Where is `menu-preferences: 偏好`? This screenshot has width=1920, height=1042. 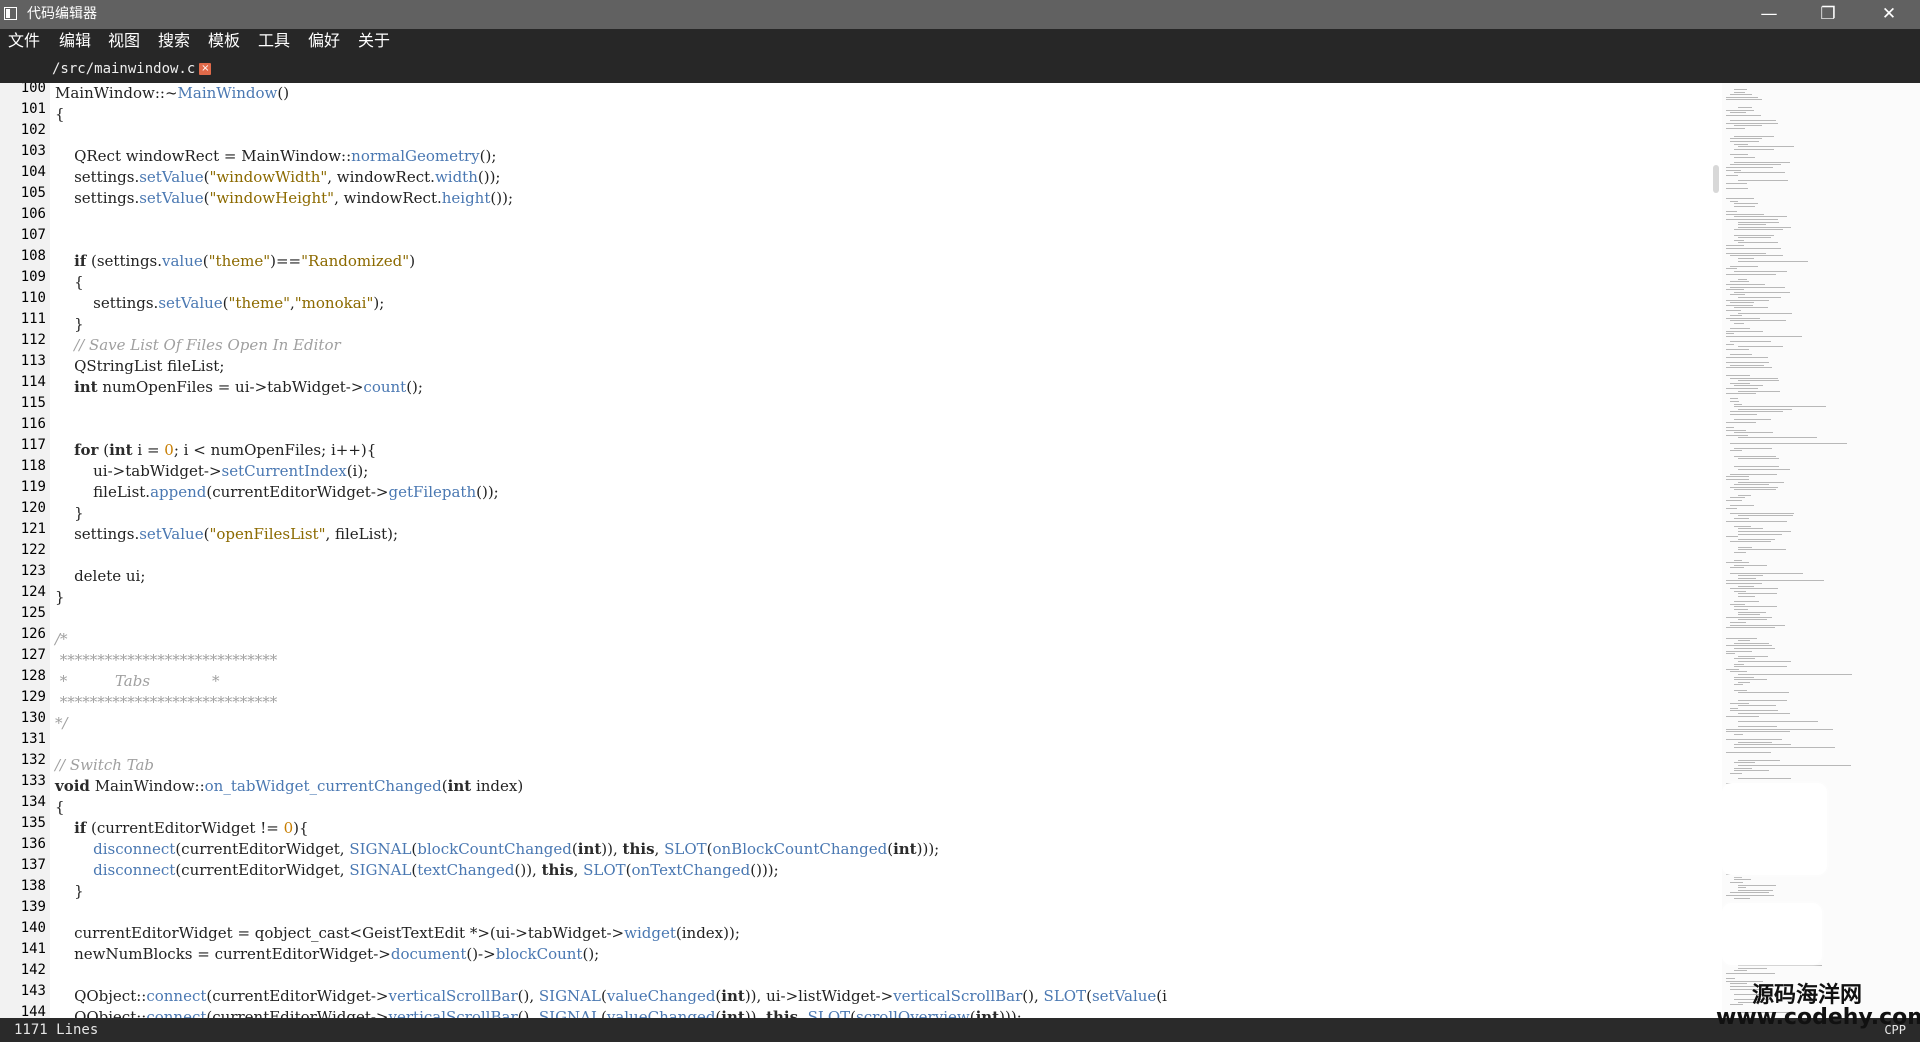
menu-preferences: 偏好 is located at coordinates (324, 41).